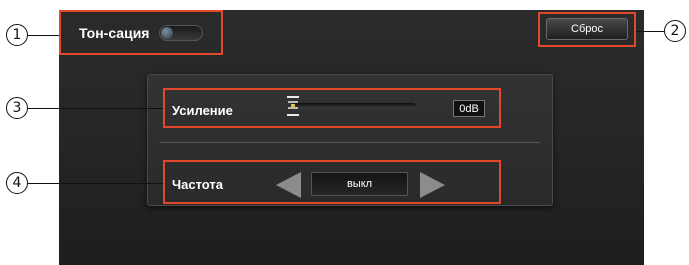 Image resolution: width=689 pixels, height=265 pixels. I want to click on callout-2: 2, so click(675, 31).